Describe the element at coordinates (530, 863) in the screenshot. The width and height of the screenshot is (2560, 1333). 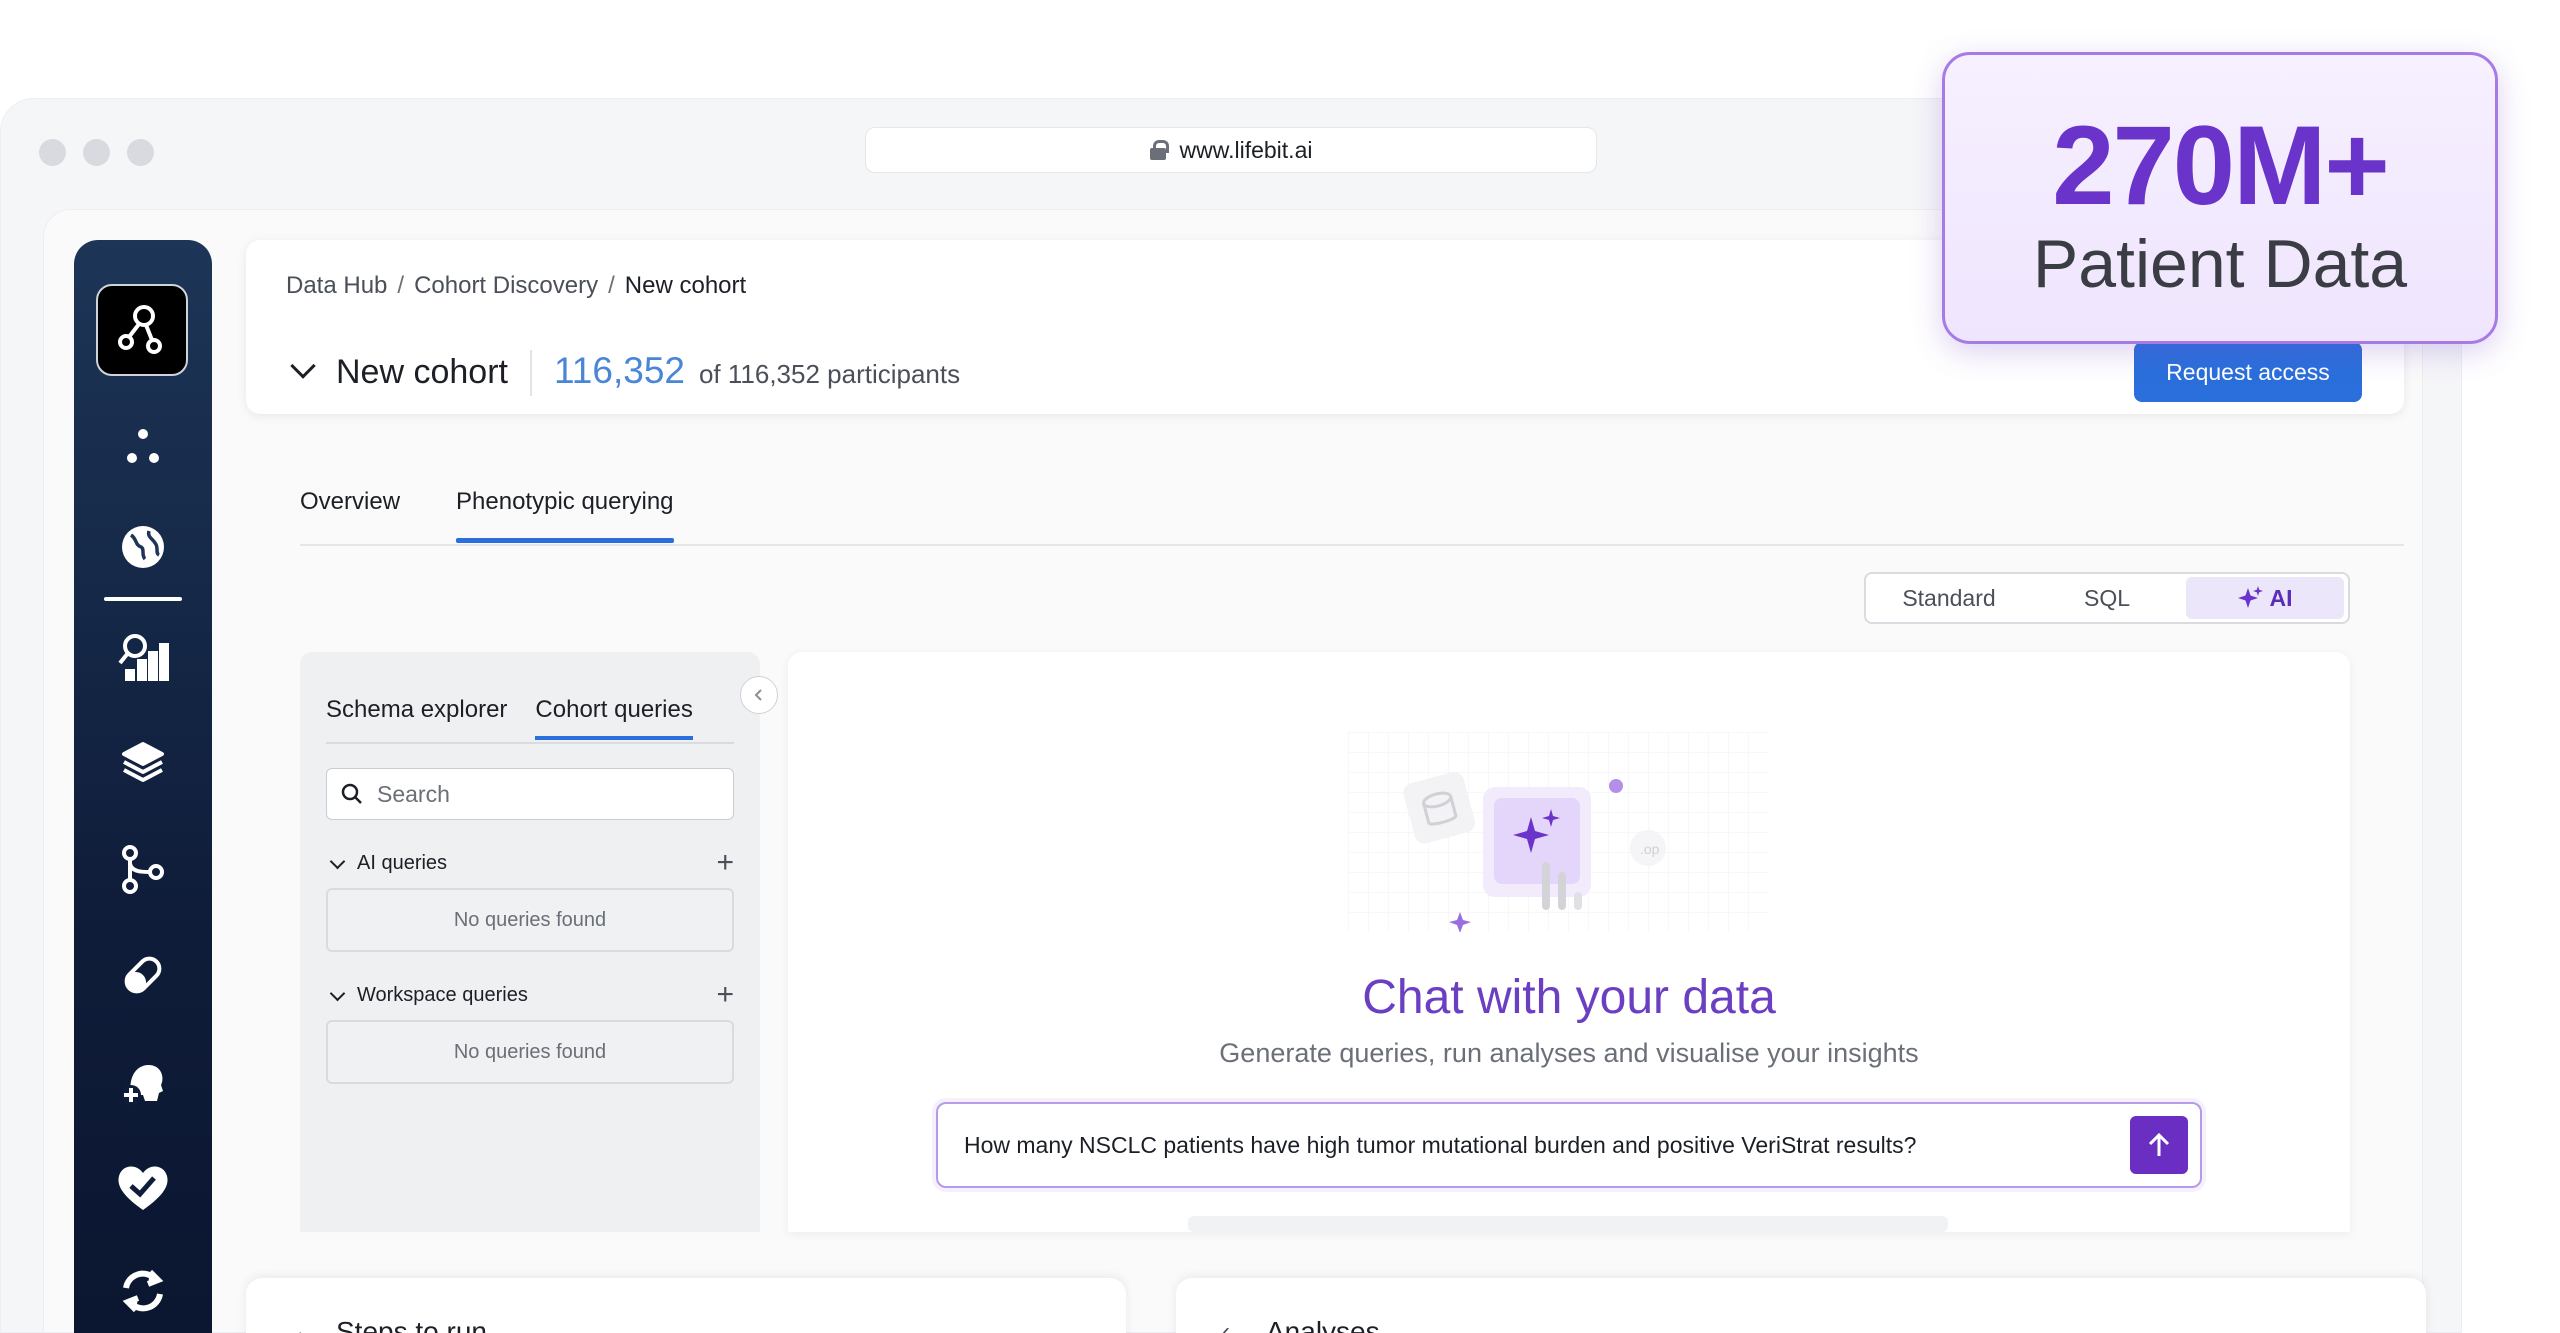
I see `ai-queries-header: AI queries +` at that location.